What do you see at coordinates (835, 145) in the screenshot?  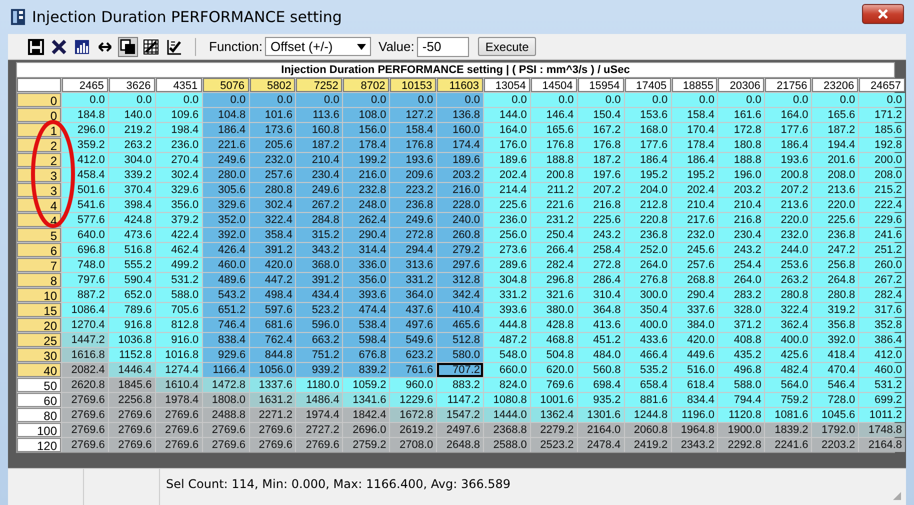 I see `table-cell: 194.4` at bounding box center [835, 145].